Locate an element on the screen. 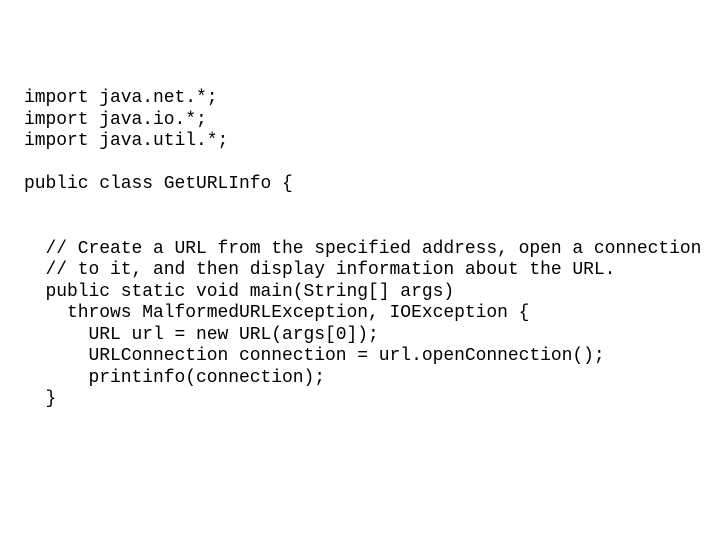  code-line: printinfo(connection); is located at coordinates (175, 377).